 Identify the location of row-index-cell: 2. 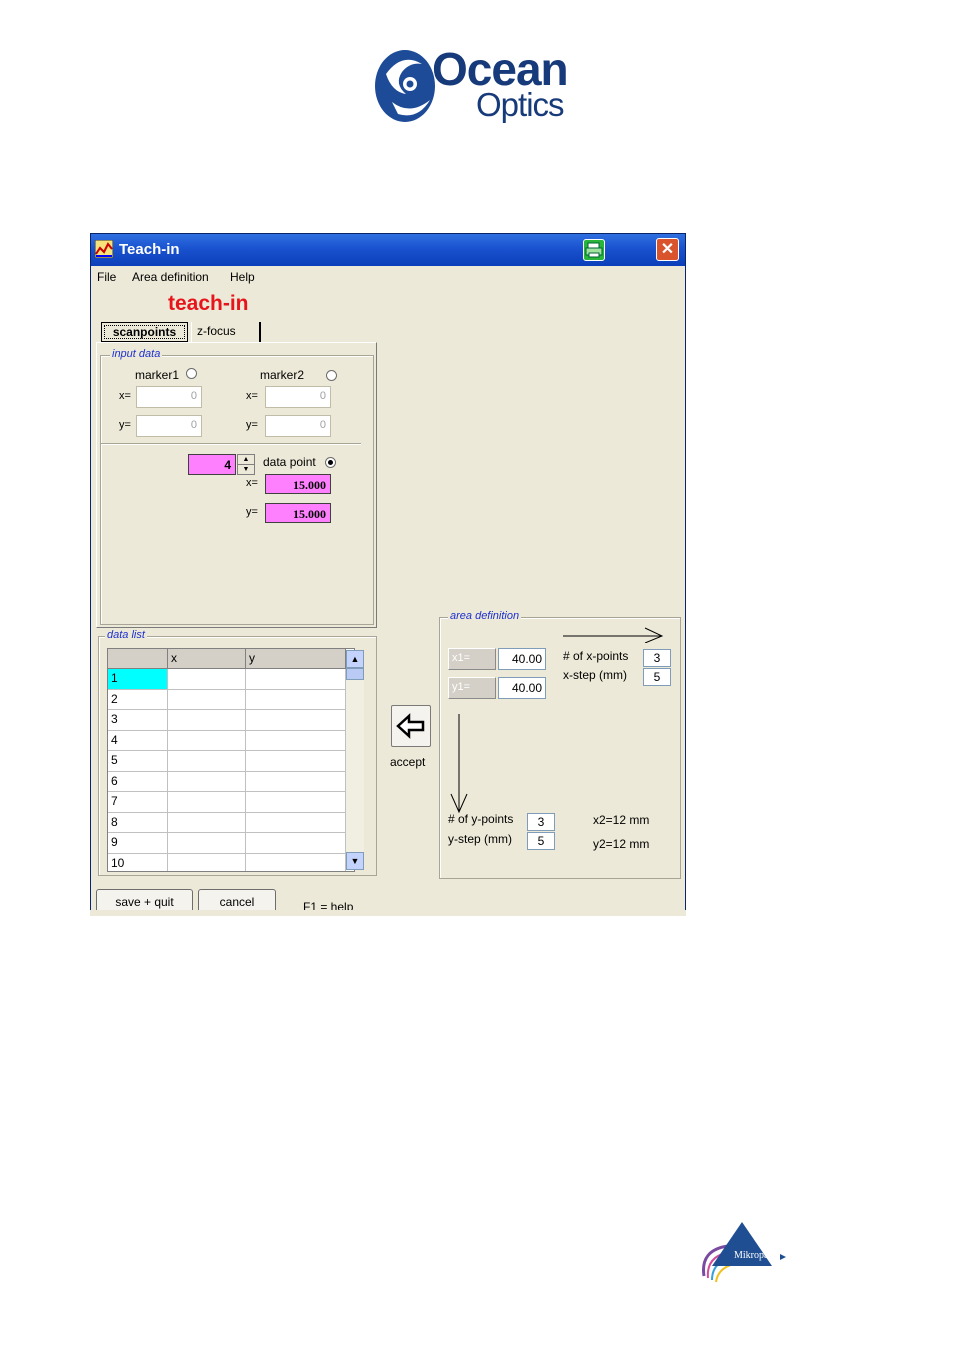
(138, 699).